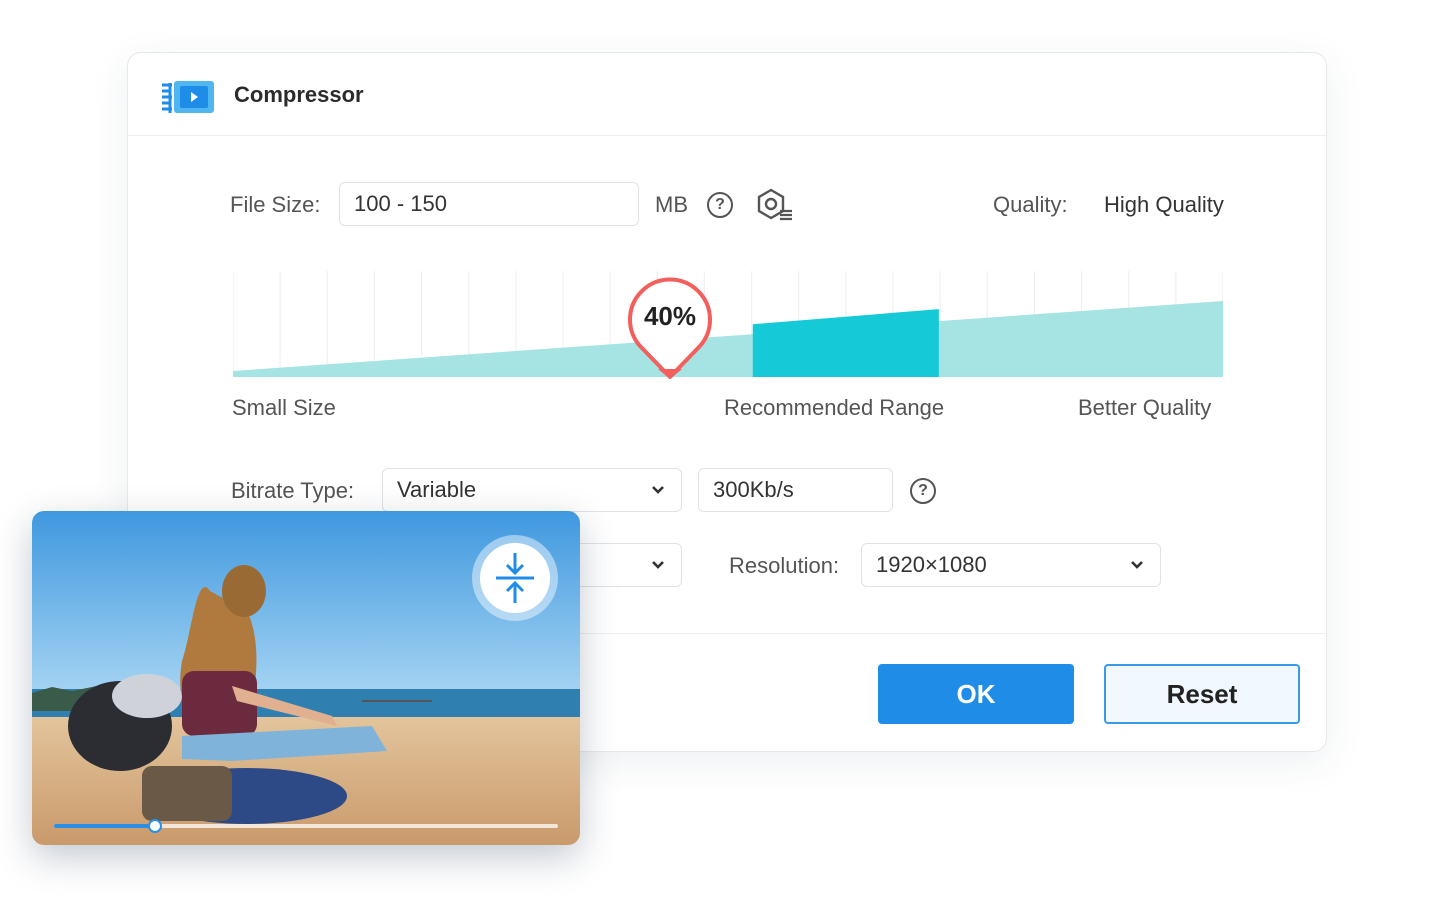  What do you see at coordinates (275, 204) in the screenshot?
I see `file-size-label: File Size:` at bounding box center [275, 204].